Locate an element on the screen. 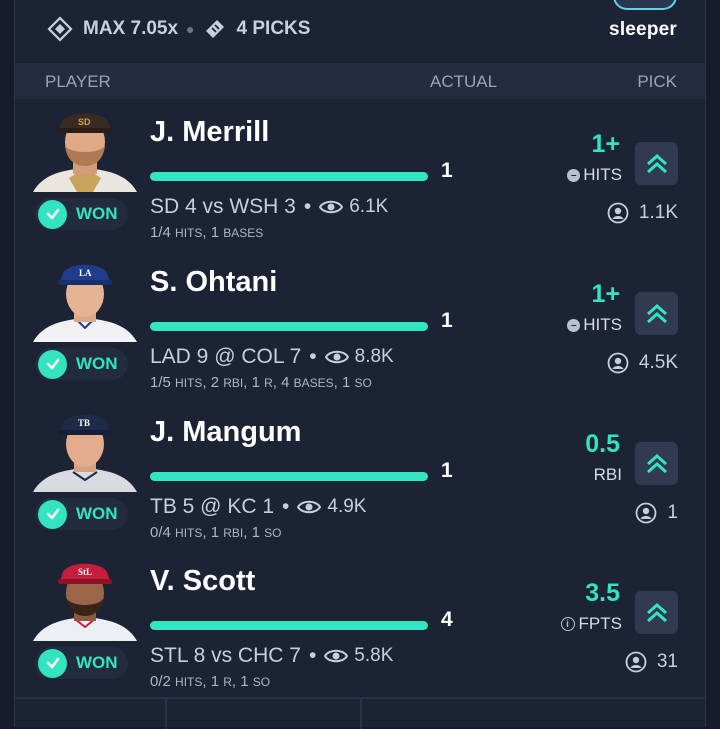  game-score: SD 4 vs WSH 3 is located at coordinates (223, 206).